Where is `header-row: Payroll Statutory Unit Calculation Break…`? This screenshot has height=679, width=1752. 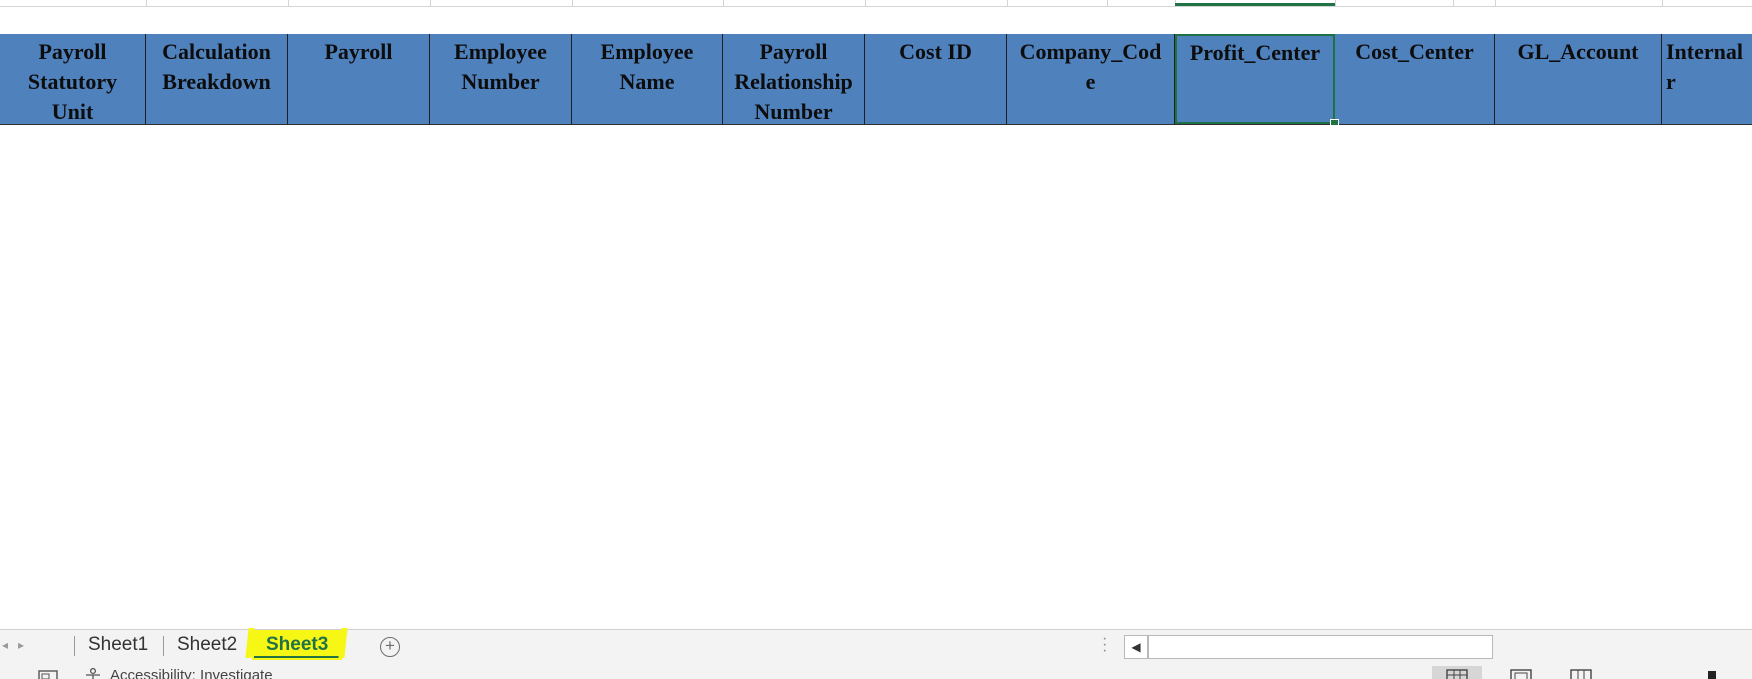
header-row: Payroll Statutory Unit Calculation Break… is located at coordinates (876, 79).